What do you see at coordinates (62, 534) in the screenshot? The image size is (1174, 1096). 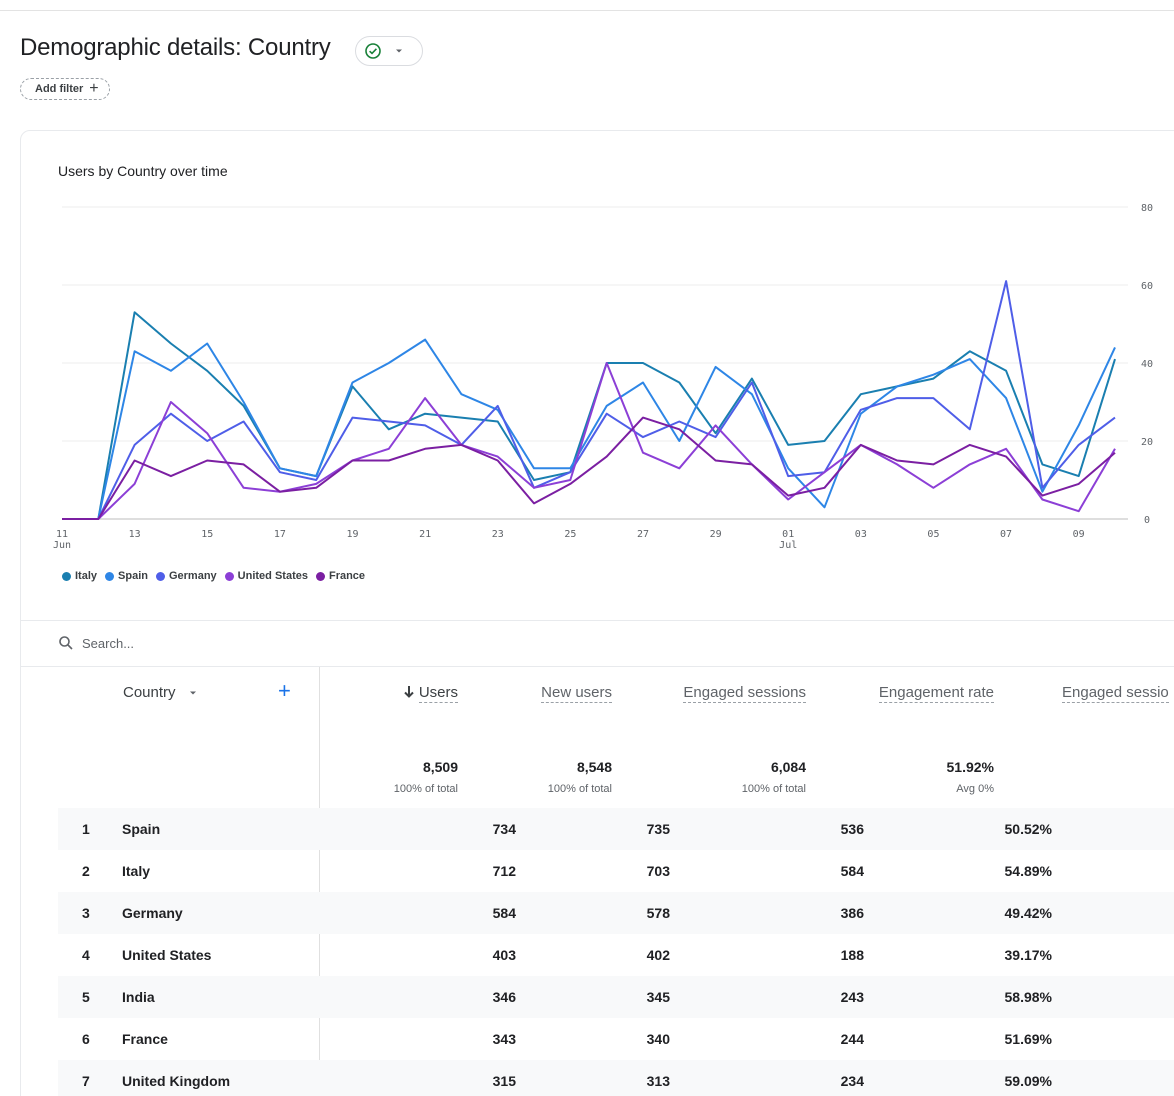 I see `x-tick-label: 11` at bounding box center [62, 534].